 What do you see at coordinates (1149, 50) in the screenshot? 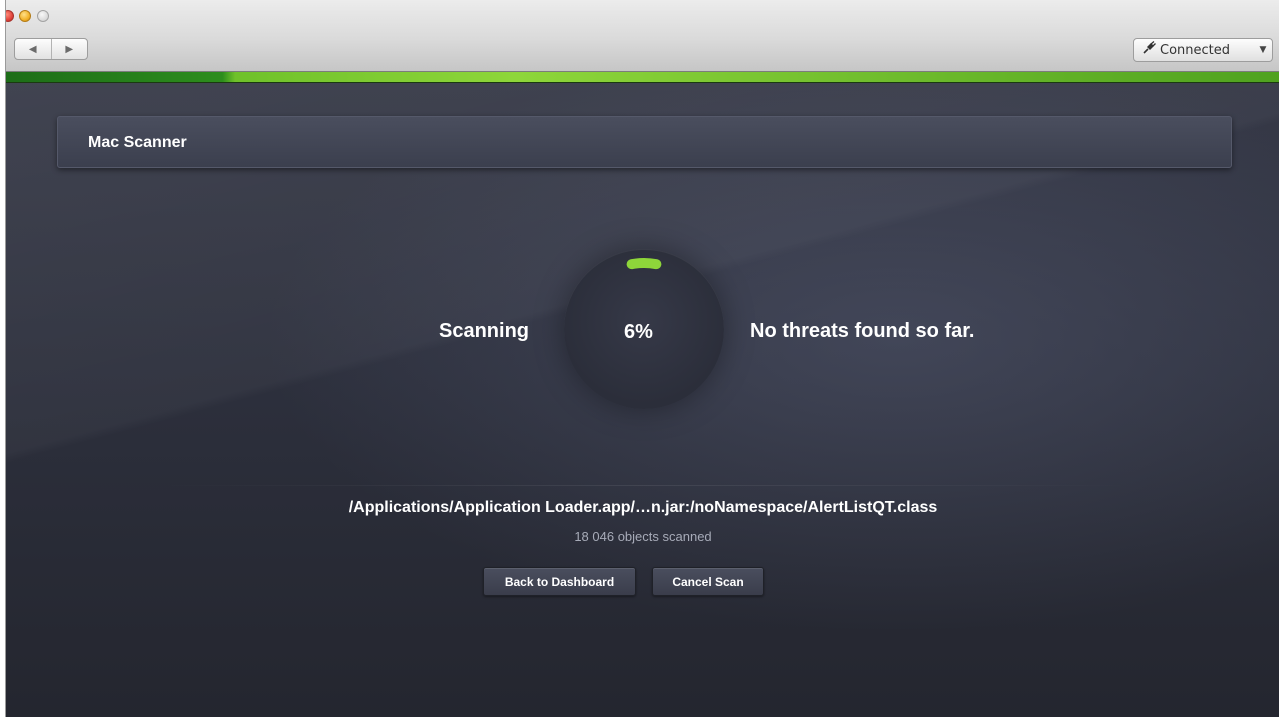
I see `plug-icon` at bounding box center [1149, 50].